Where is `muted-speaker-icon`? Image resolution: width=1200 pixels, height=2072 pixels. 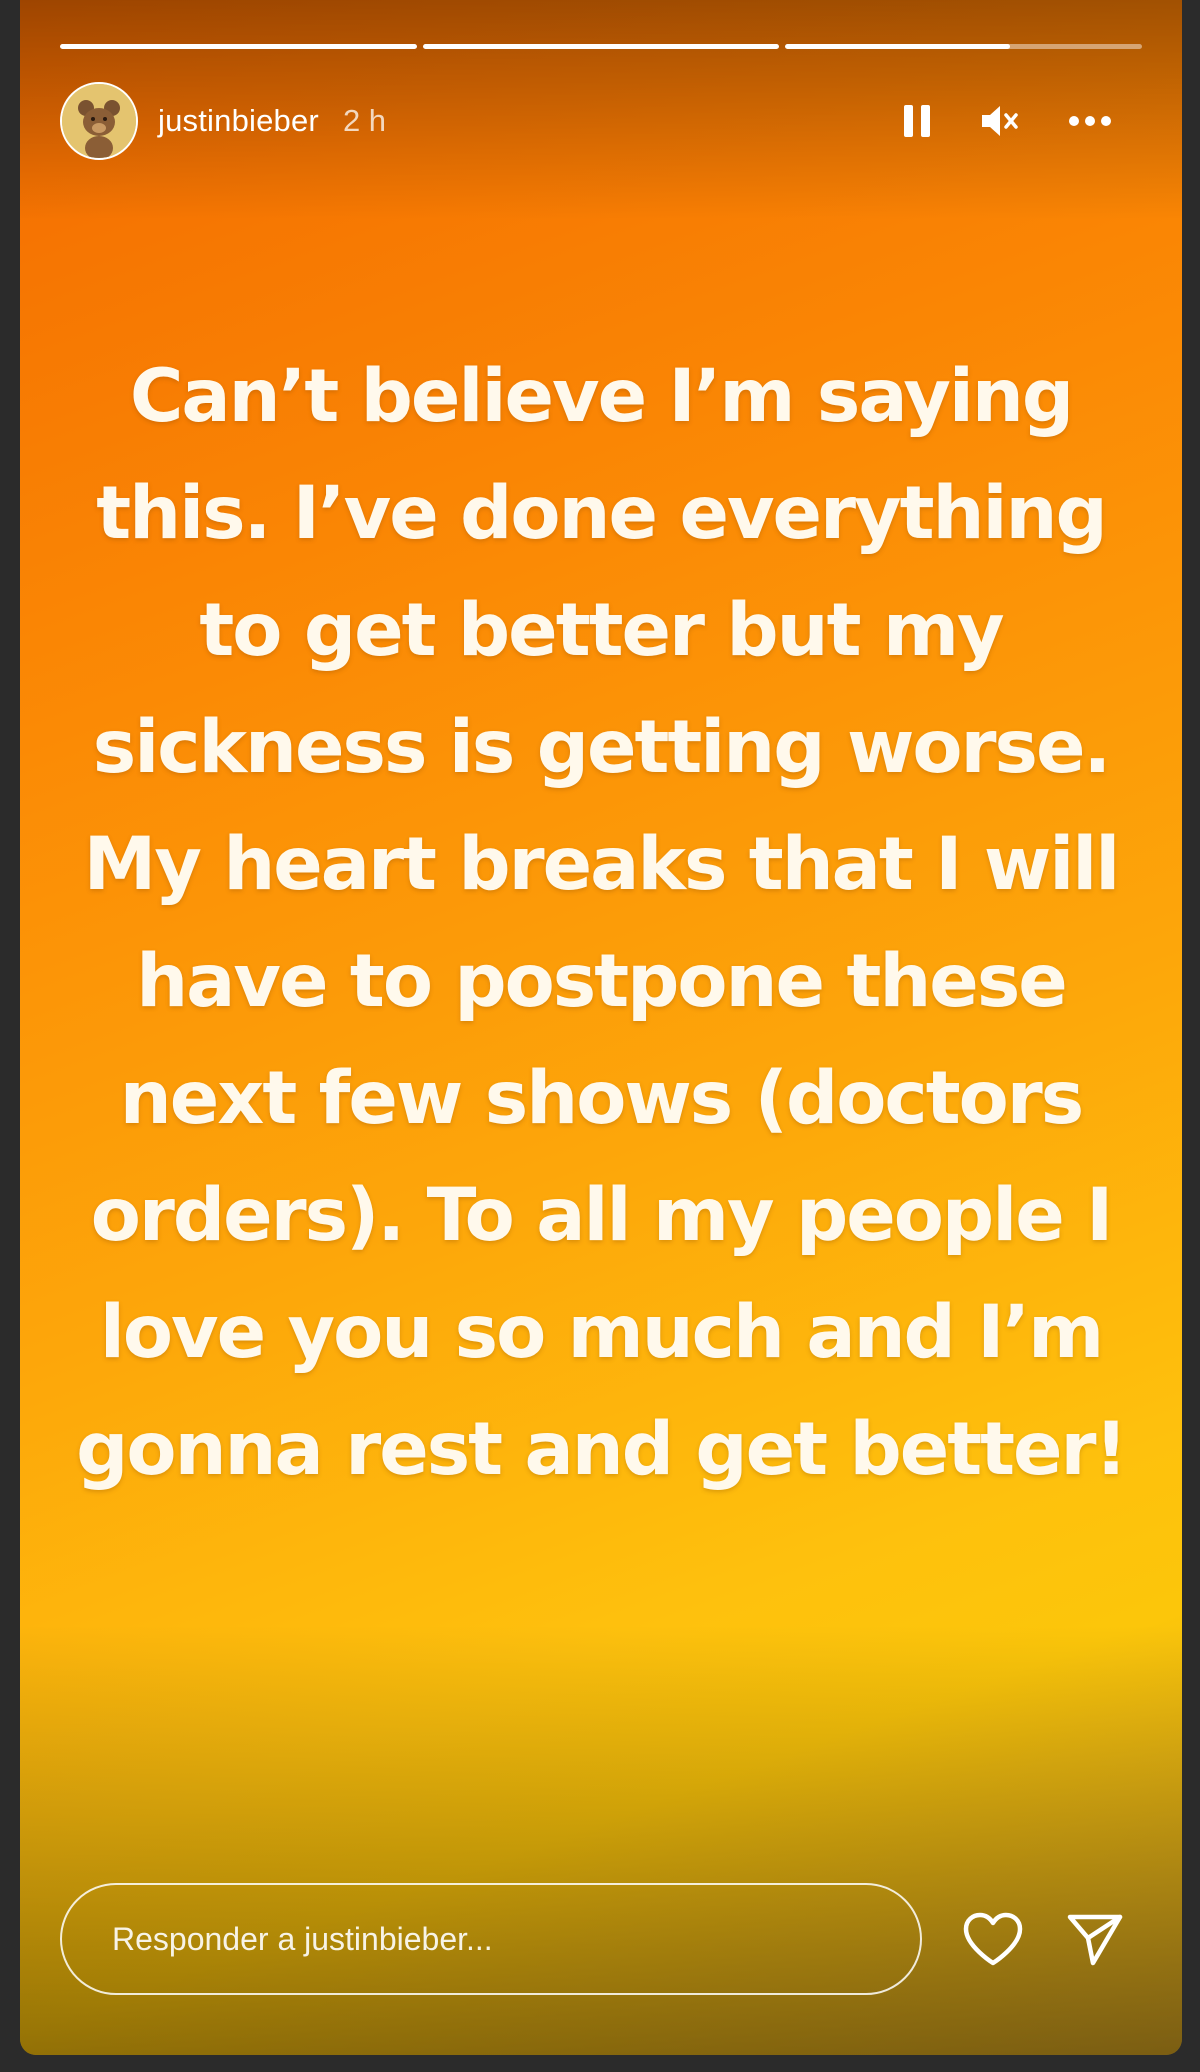
muted-speaker-icon is located at coordinates (1000, 121).